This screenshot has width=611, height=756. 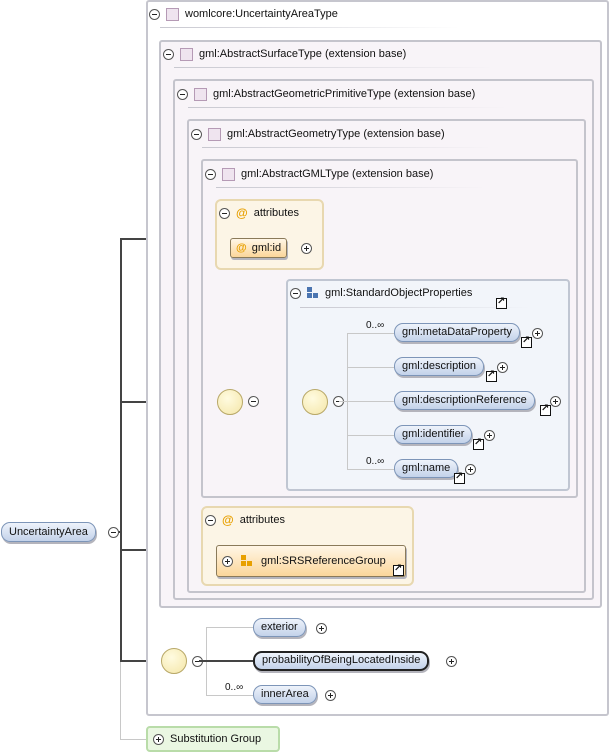 I want to click on substitution-group-label: Substitution Group, so click(x=216, y=739).